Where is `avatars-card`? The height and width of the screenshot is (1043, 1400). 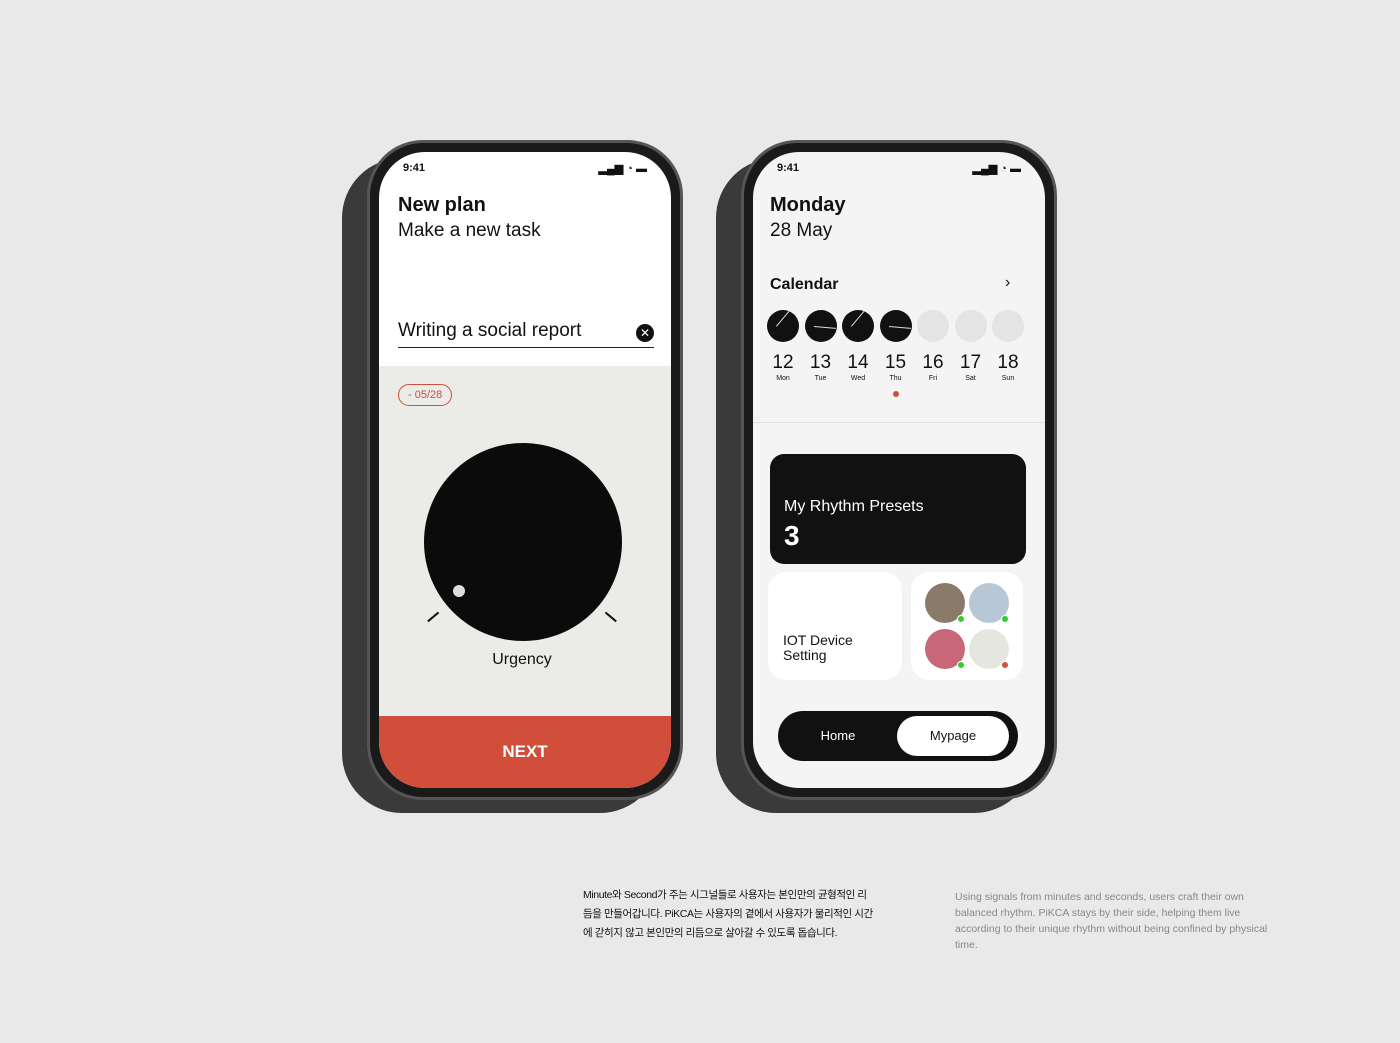 avatars-card is located at coordinates (967, 626).